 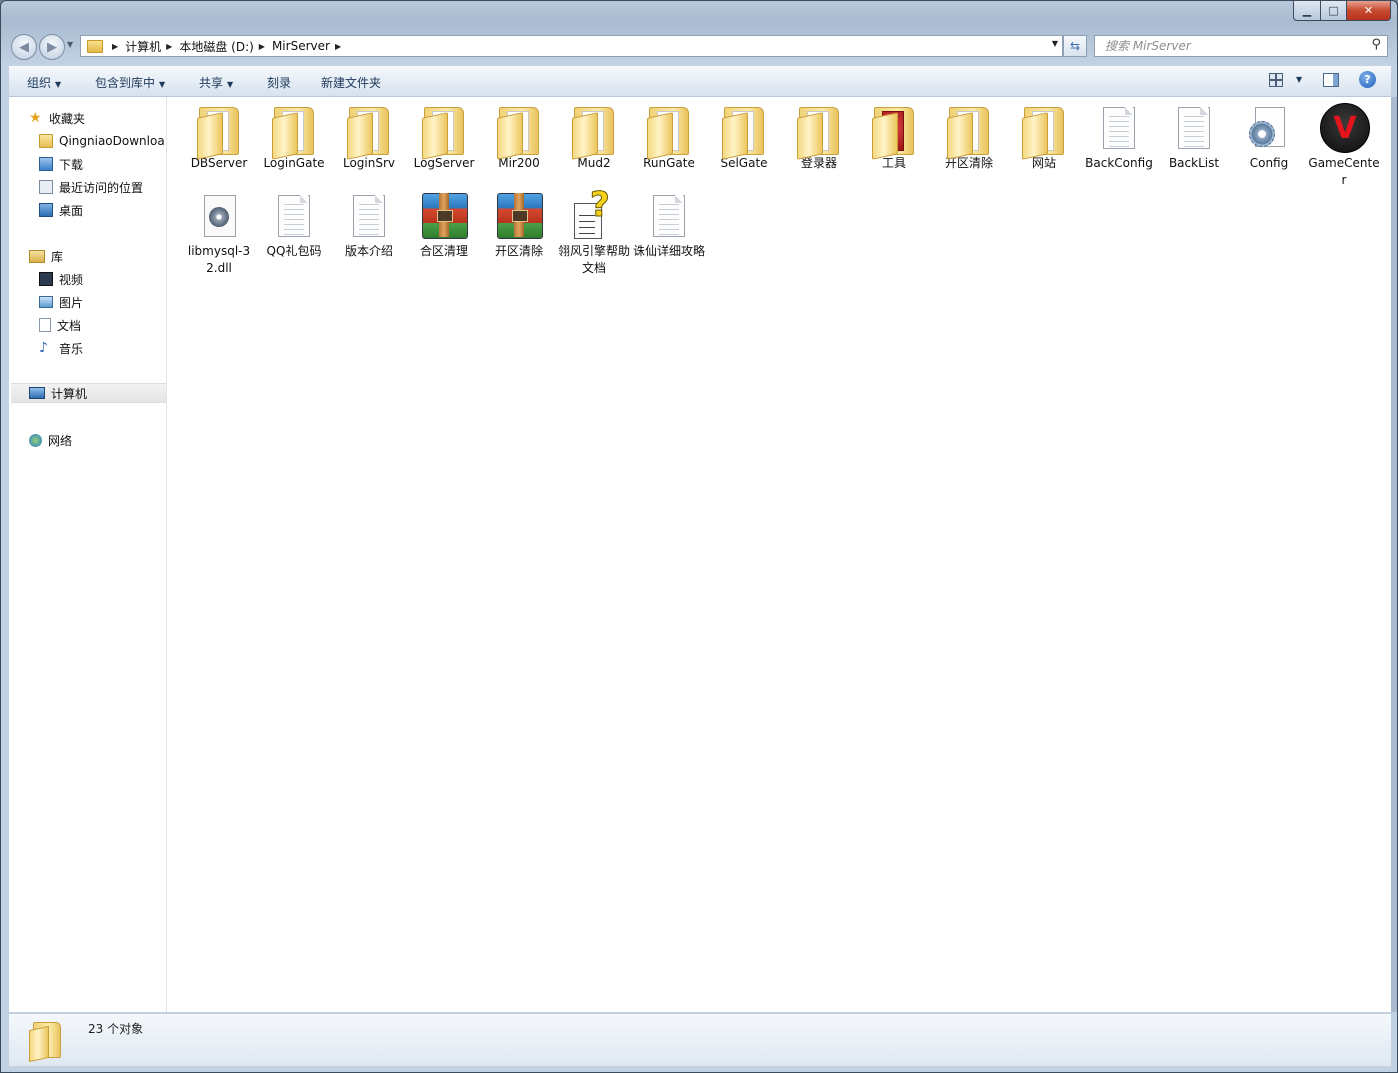 What do you see at coordinates (1276, 80) in the screenshot?
I see `change-view-icon` at bounding box center [1276, 80].